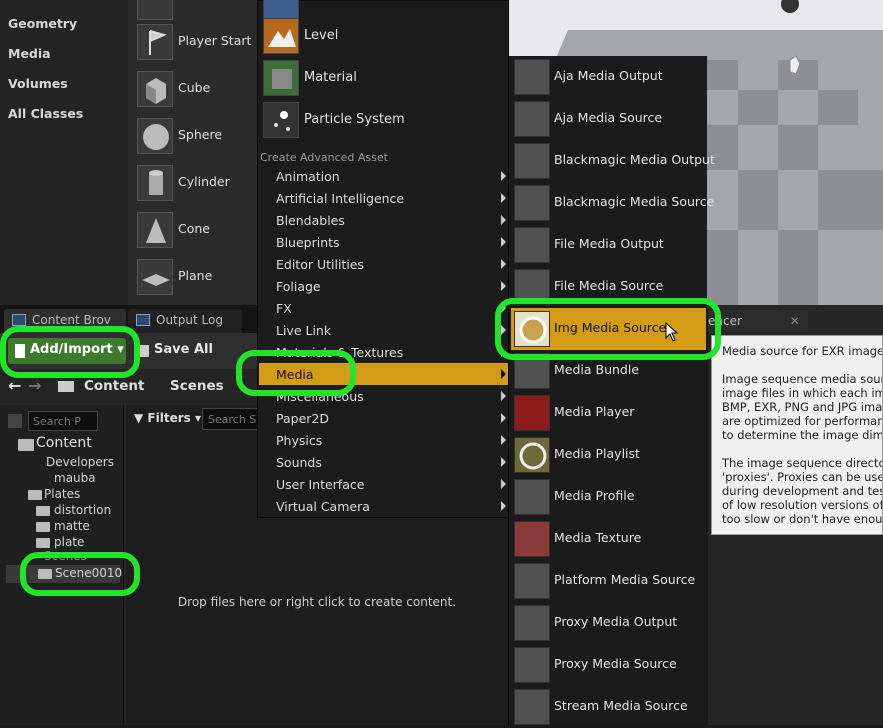 This screenshot has height=728, width=883. I want to click on submenu-item-file-media-output: File Media Output, so click(608, 245).